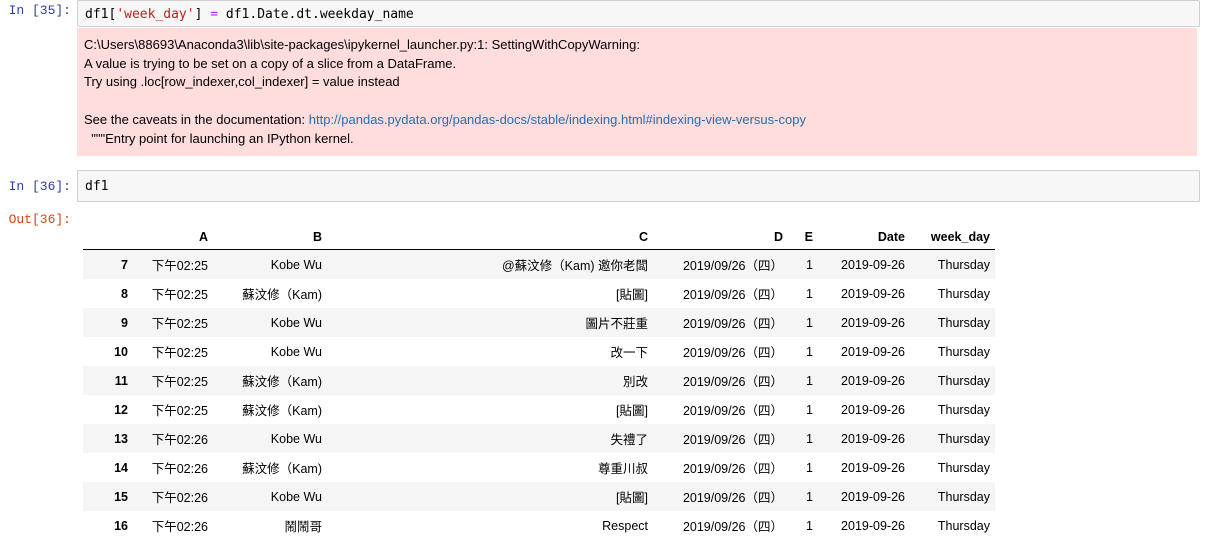 Image resolution: width=1217 pixels, height=551 pixels. What do you see at coordinates (121, 380) in the screenshot?
I see `row-index: 11` at bounding box center [121, 380].